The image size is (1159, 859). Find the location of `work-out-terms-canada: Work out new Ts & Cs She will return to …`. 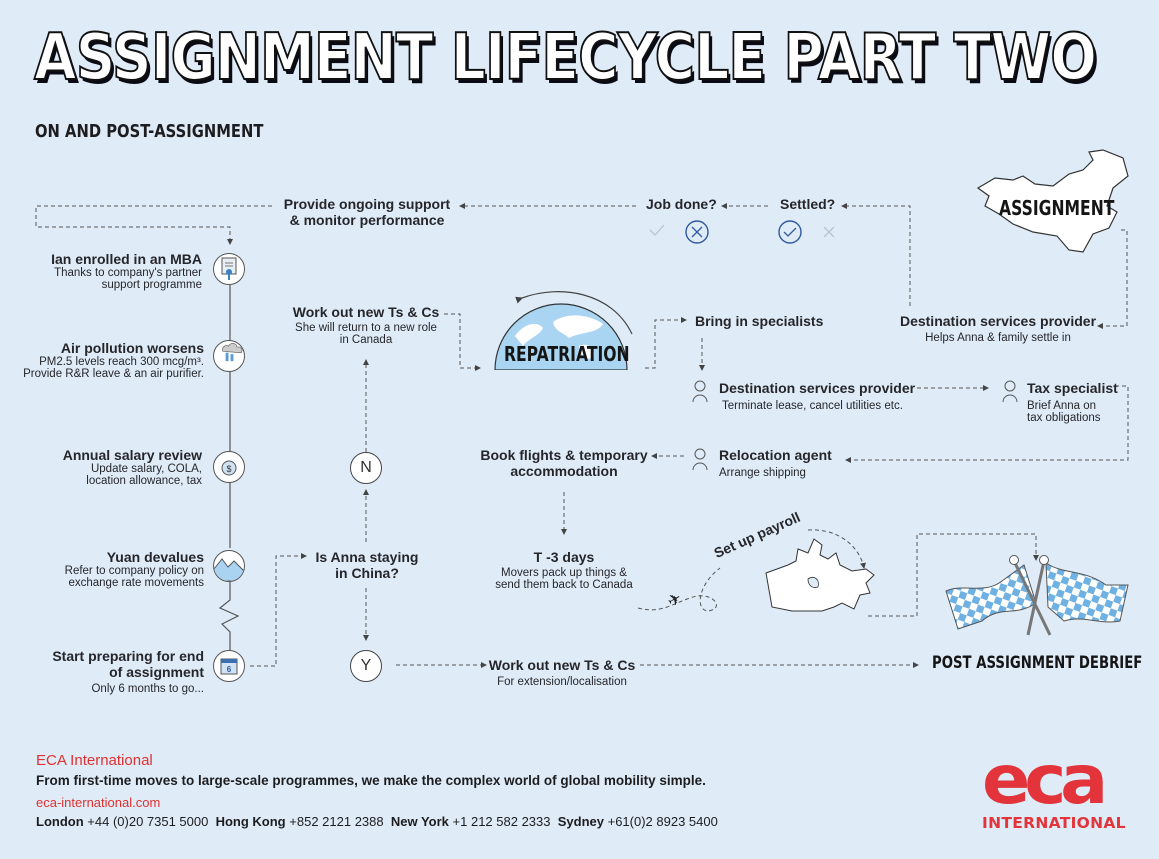

work-out-terms-canada: Work out new Ts & Cs She will return to … is located at coordinates (366, 325).